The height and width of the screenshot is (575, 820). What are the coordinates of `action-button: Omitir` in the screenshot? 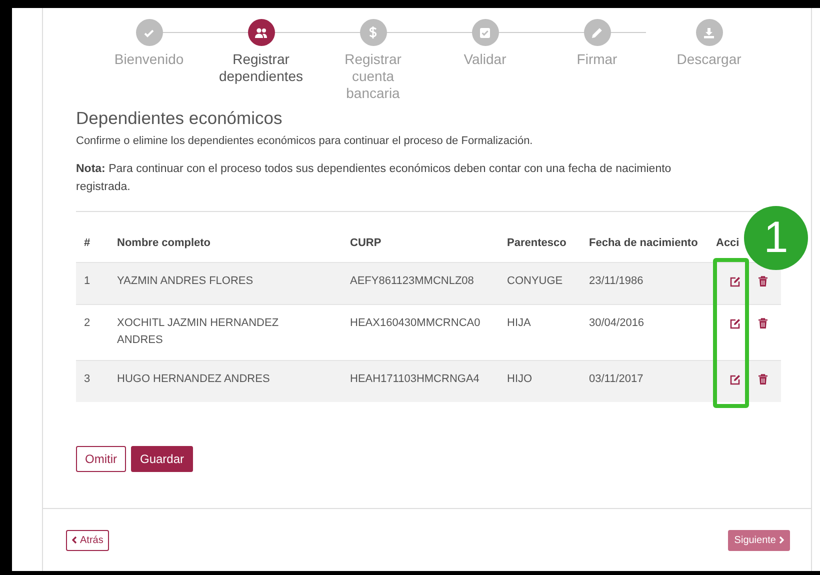 It's located at (101, 459).